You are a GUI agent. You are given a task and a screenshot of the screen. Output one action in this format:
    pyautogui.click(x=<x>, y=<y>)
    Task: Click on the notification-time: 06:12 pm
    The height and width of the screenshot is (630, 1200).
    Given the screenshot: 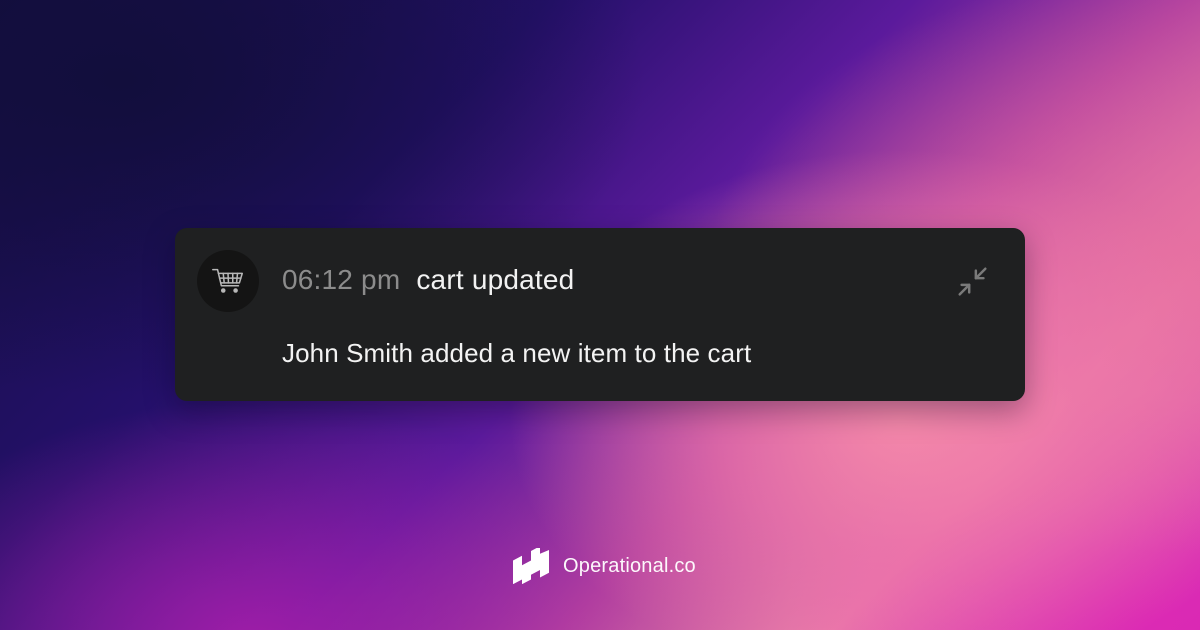 What is the action you would take?
    pyautogui.click(x=341, y=279)
    